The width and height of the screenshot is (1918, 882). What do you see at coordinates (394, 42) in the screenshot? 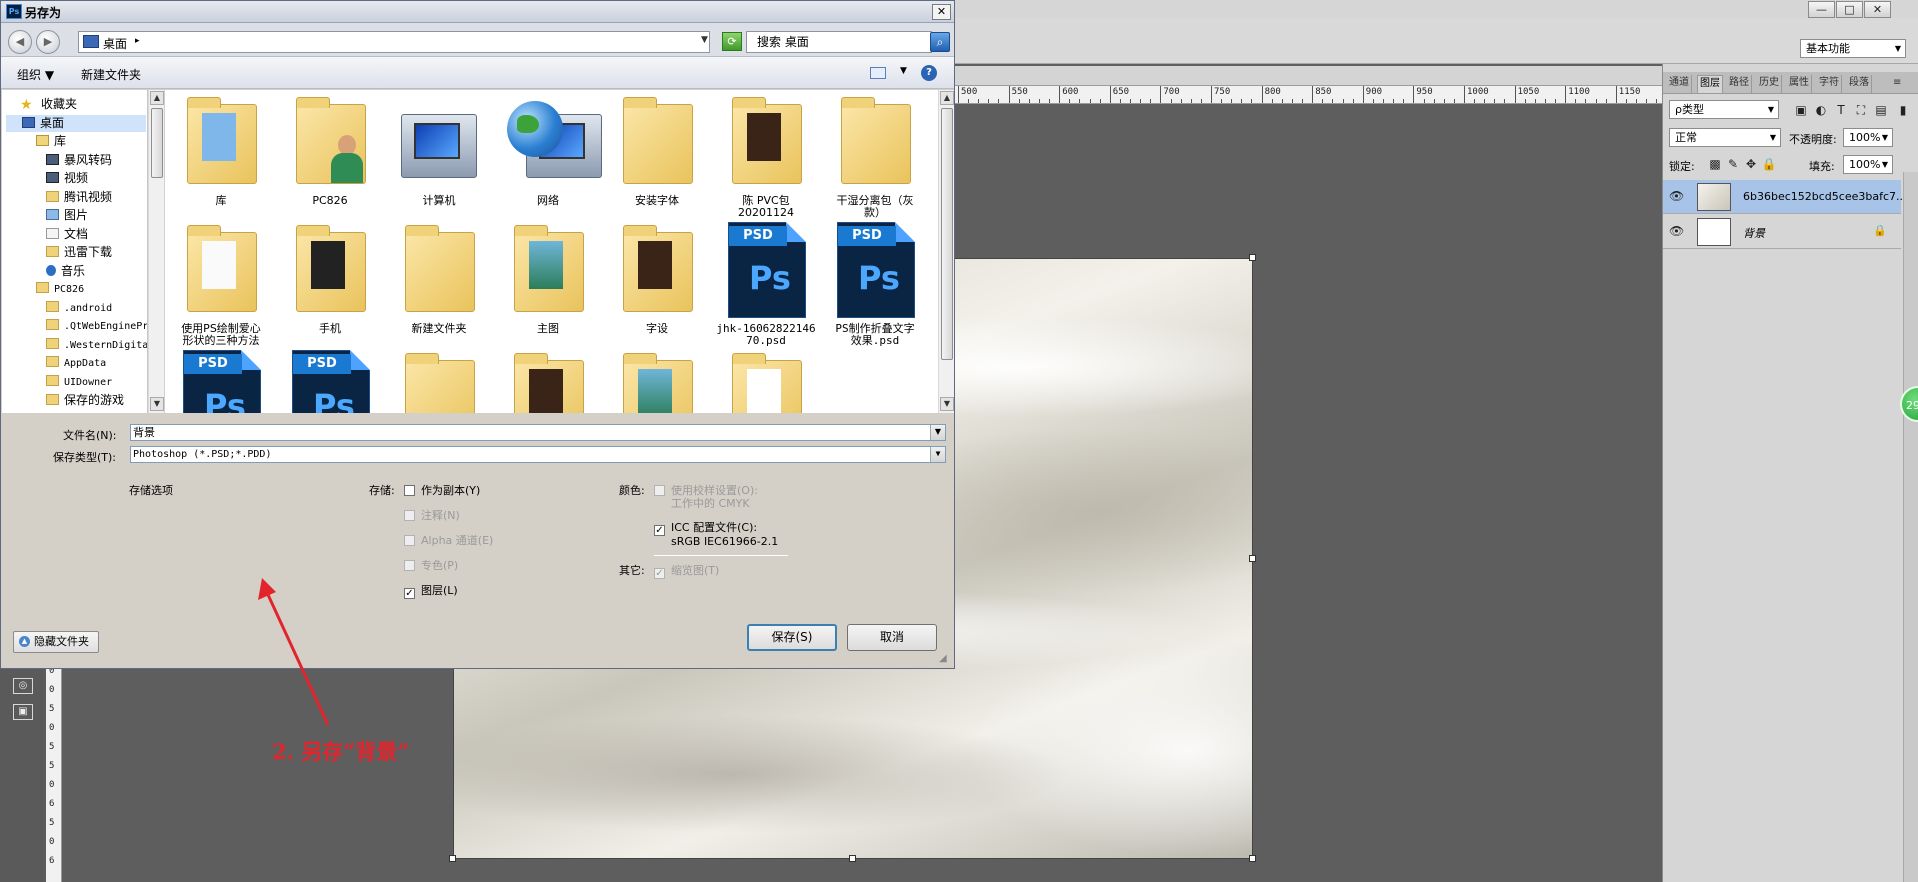
I see `address-bar: 桌面 ▸ ▼` at bounding box center [394, 42].